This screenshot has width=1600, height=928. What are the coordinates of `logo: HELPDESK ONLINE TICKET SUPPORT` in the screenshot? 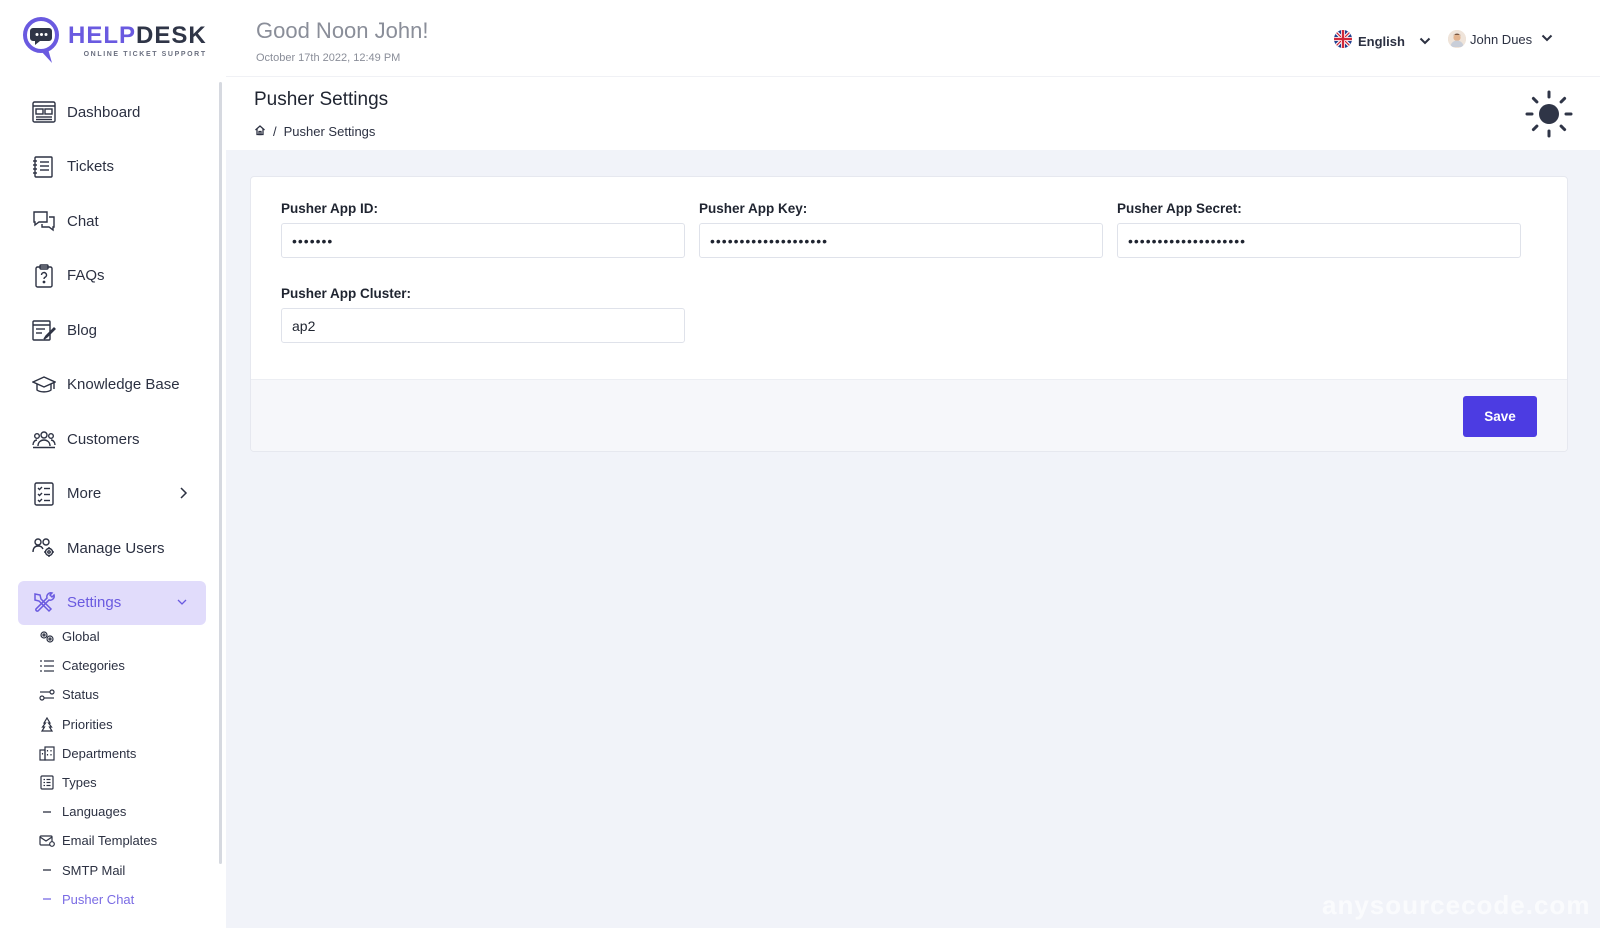 It's located at (114, 40).